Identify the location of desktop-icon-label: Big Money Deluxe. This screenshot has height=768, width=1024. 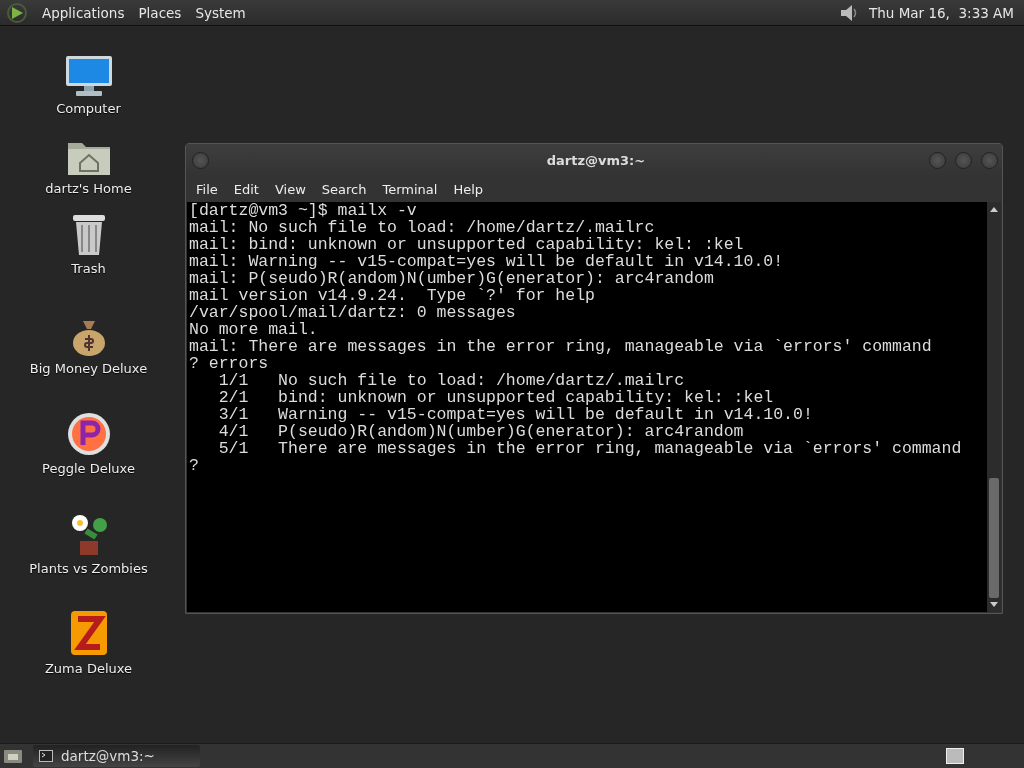
(88, 368).